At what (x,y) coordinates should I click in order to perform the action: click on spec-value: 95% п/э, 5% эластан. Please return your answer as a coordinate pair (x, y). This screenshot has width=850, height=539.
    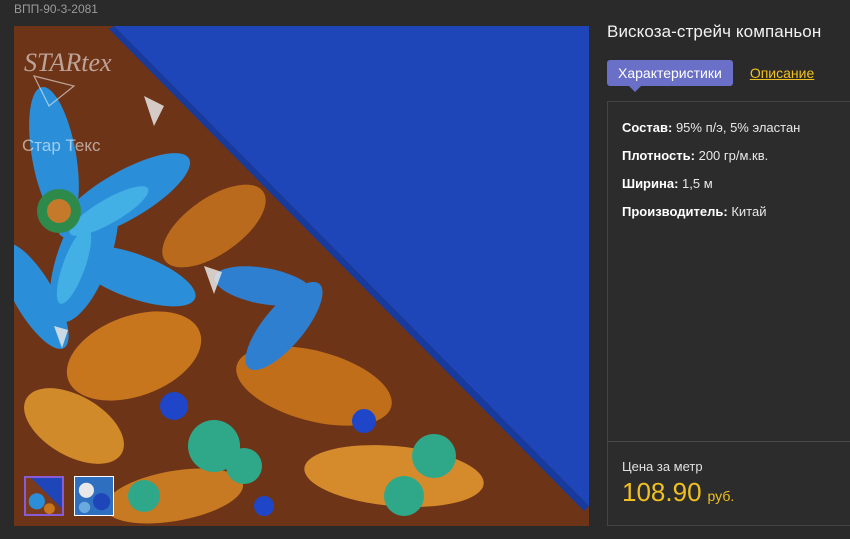
    Looking at the image, I should click on (738, 127).